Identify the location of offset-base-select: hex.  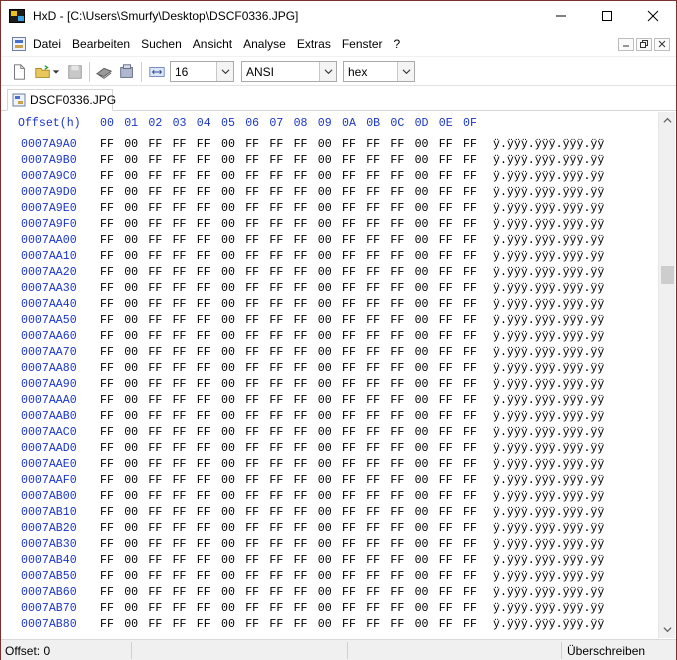
(379, 71).